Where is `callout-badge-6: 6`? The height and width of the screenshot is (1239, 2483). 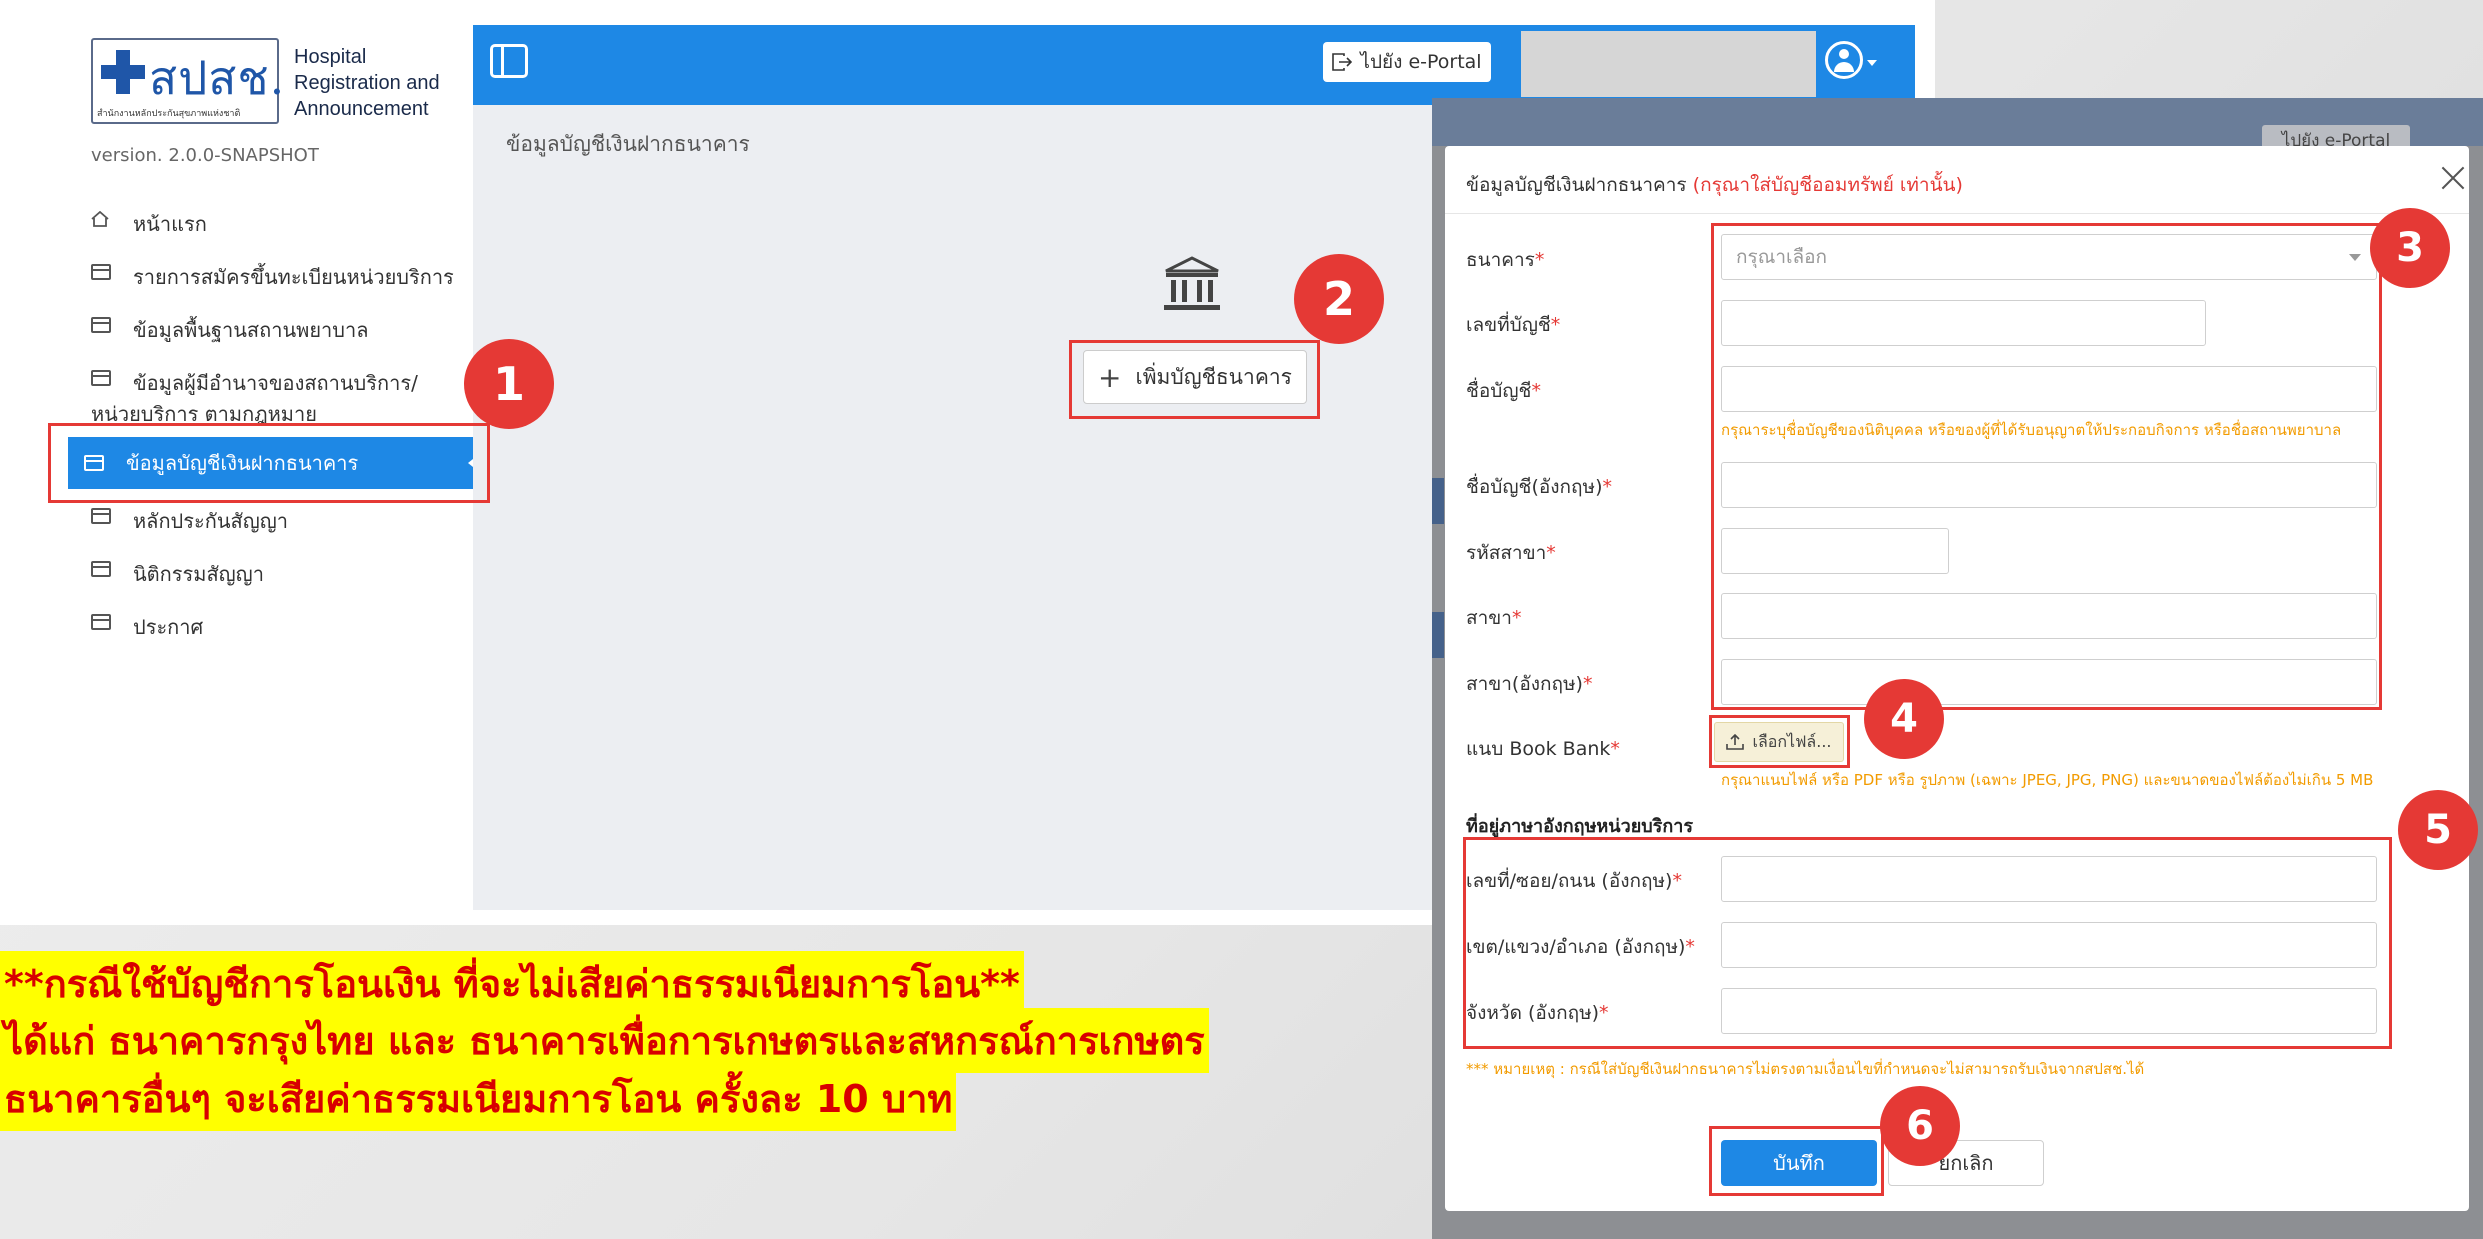 callout-badge-6: 6 is located at coordinates (1920, 1126).